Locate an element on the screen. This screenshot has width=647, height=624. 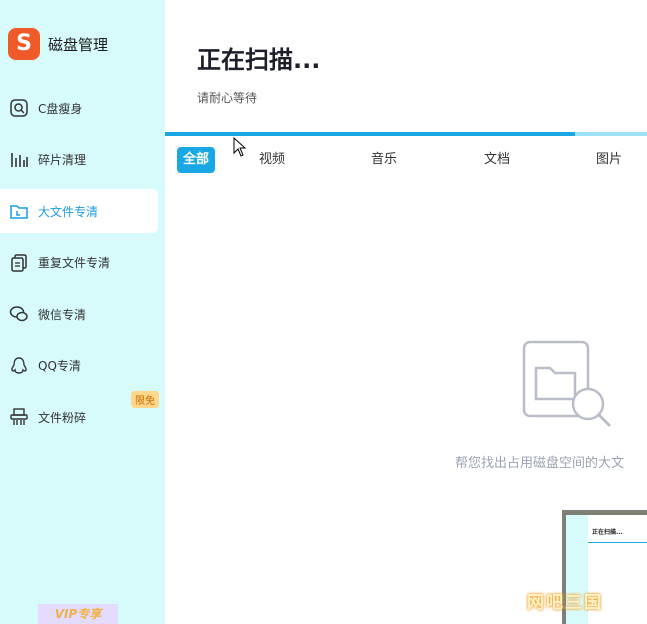
app-name: 磁盘管理 is located at coordinates (78, 44).